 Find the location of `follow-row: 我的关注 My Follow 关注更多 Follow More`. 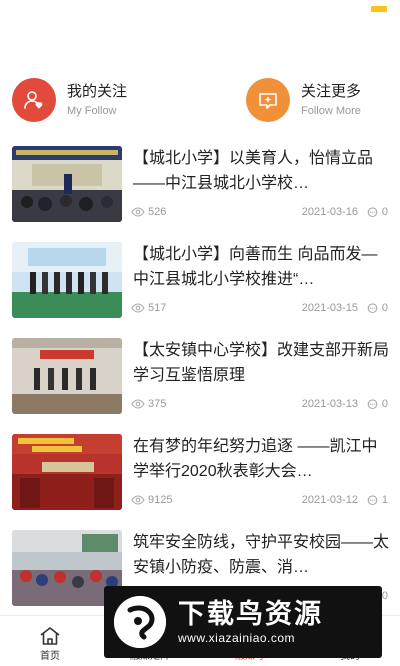

follow-row: 我的关注 My Follow 关注更多 Follow More is located at coordinates (200, 100).